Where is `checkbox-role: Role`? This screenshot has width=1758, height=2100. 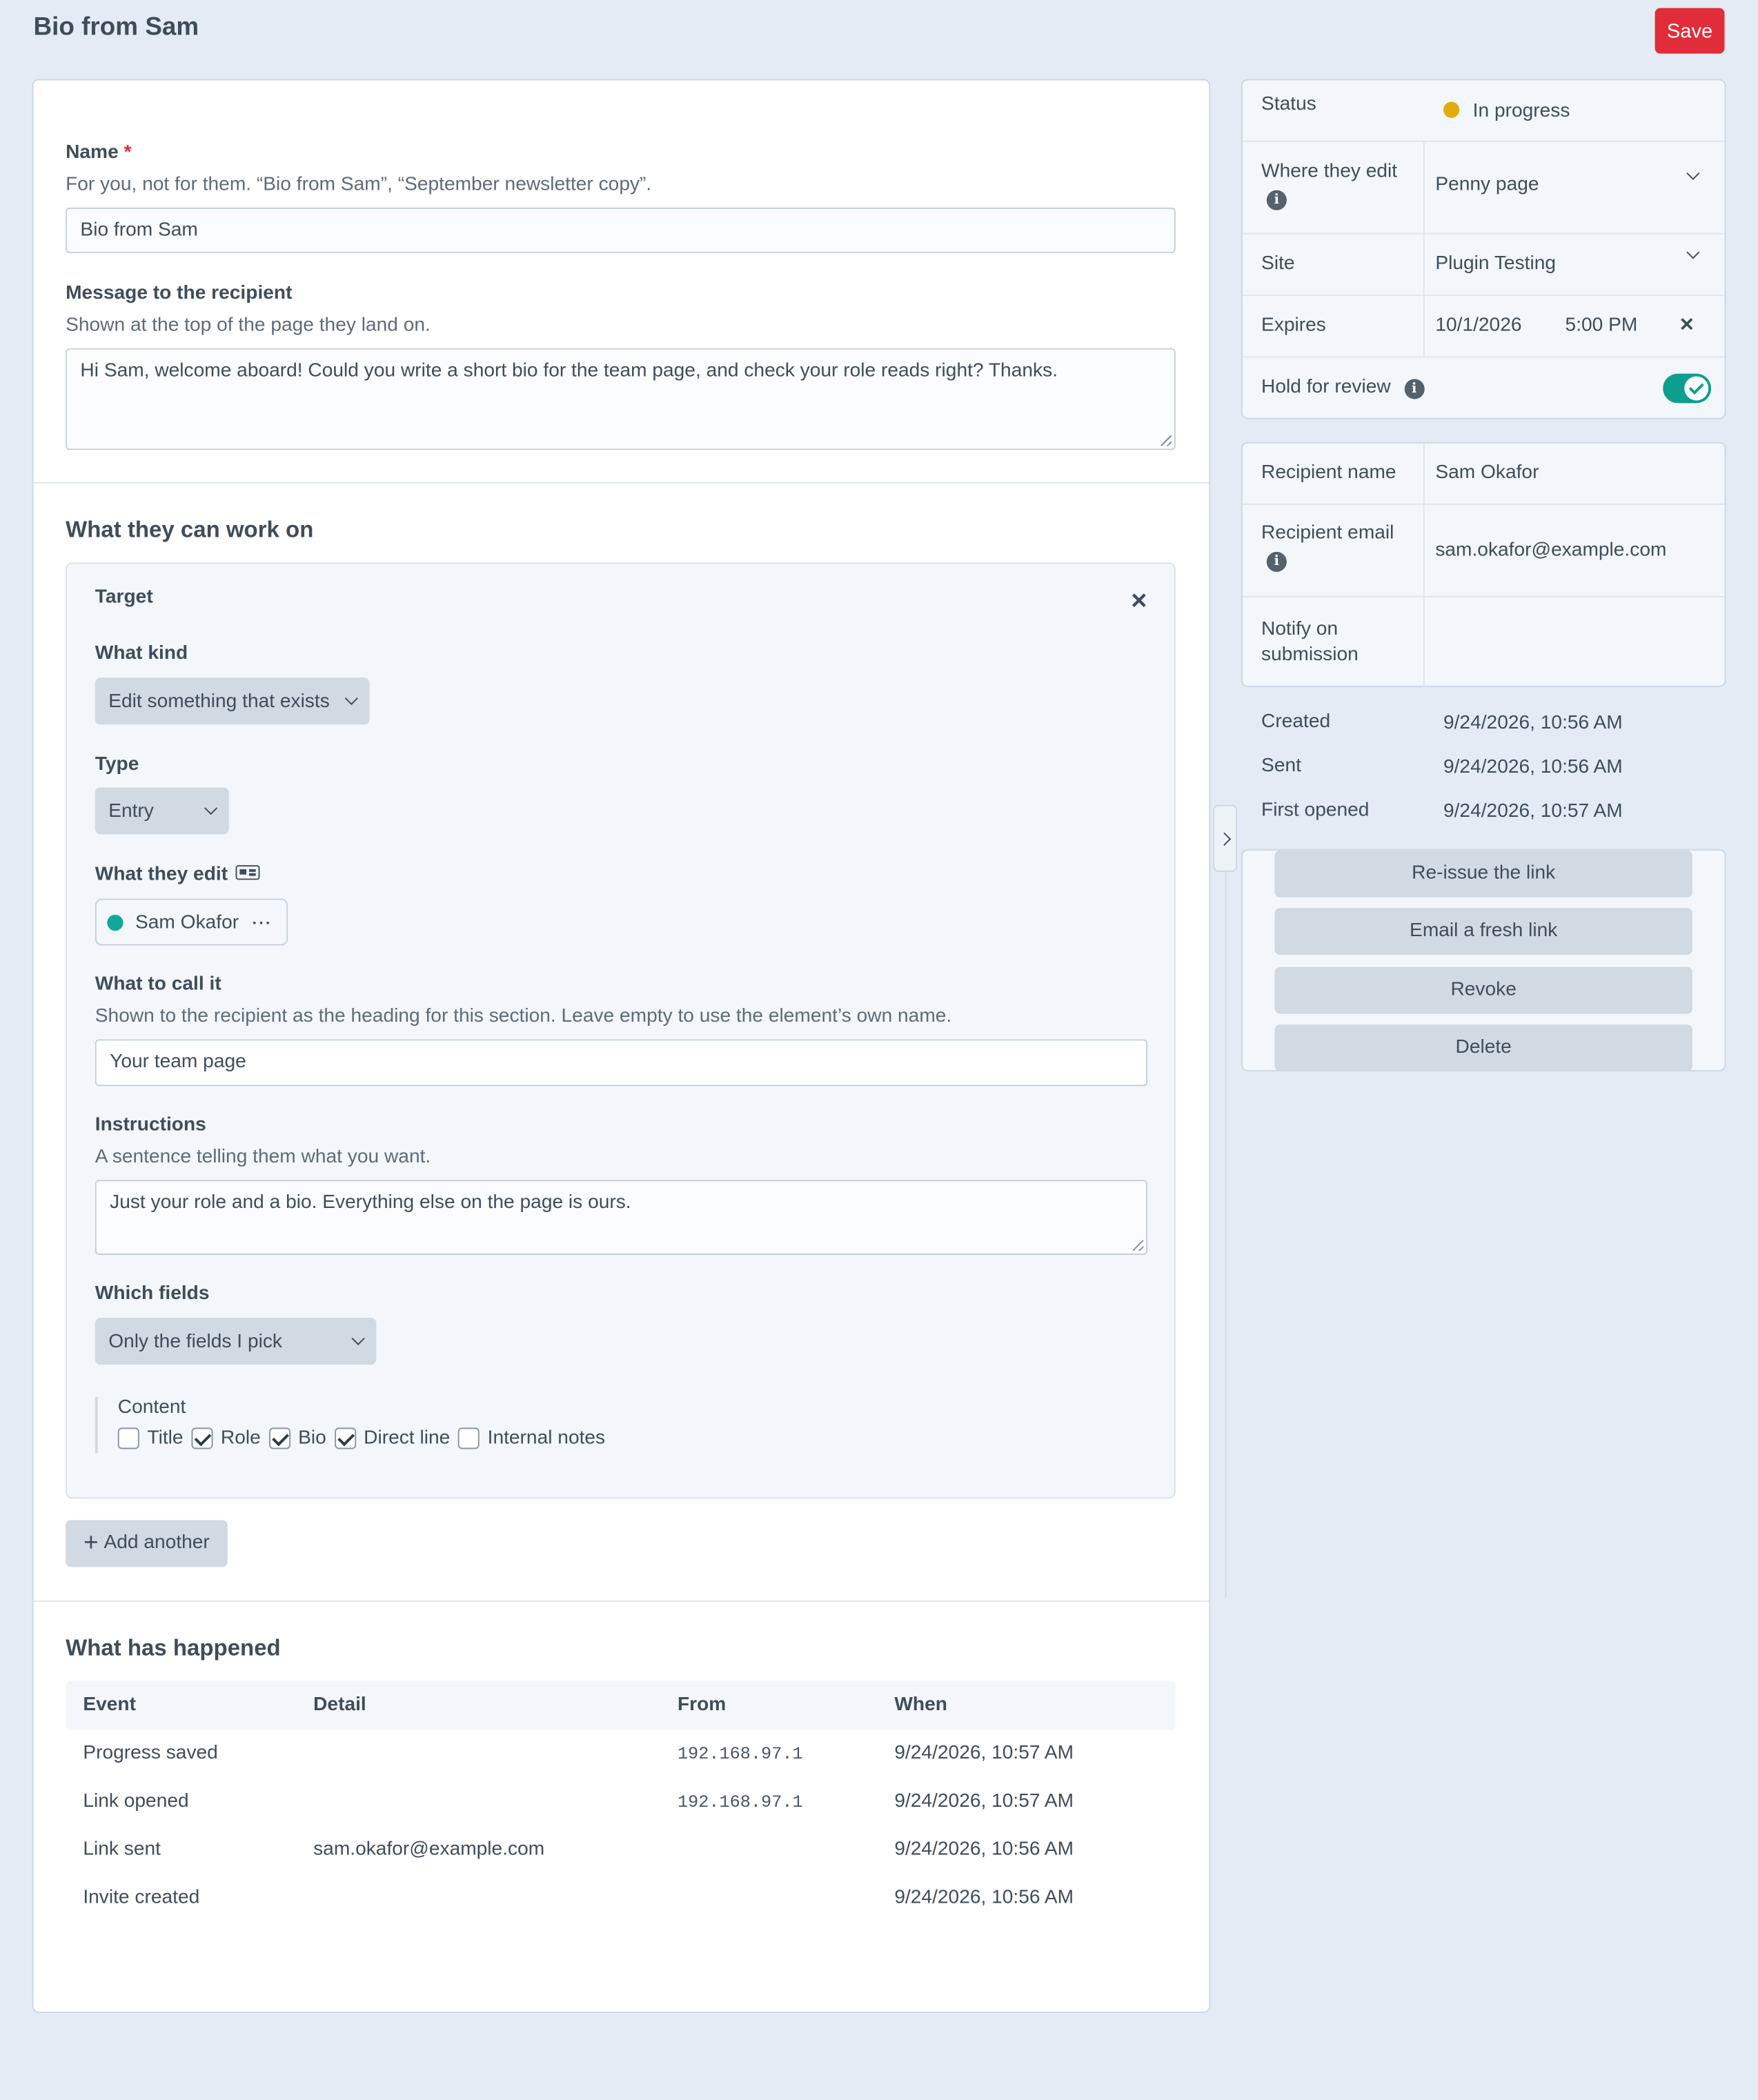
checkbox-role: Role is located at coordinates (226, 1438).